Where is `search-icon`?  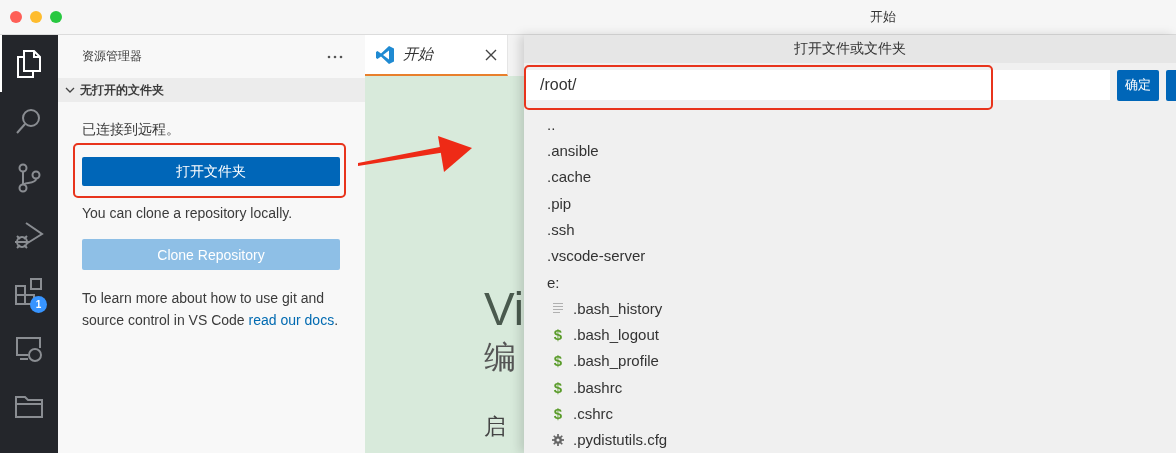 search-icon is located at coordinates (29, 120).